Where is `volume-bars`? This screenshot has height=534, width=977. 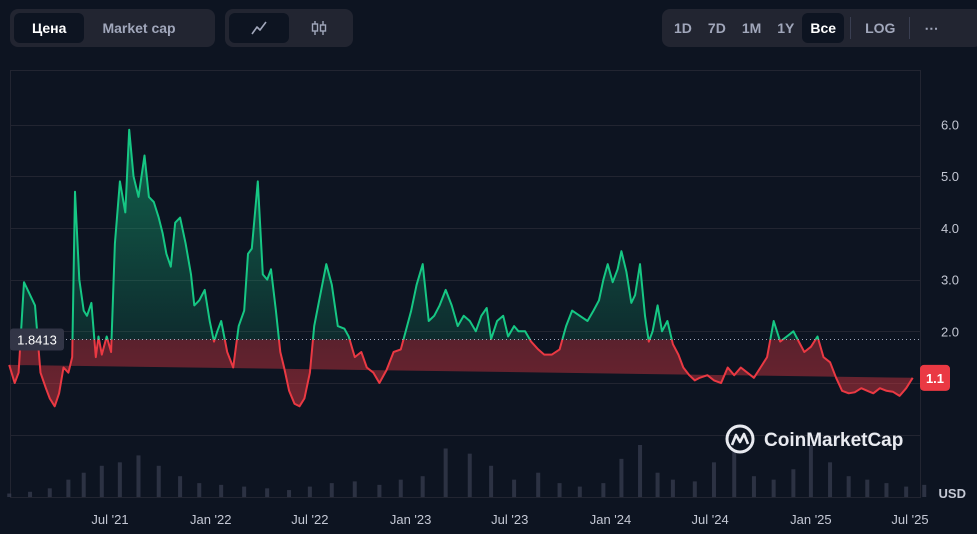 volume-bars is located at coordinates (467, 471).